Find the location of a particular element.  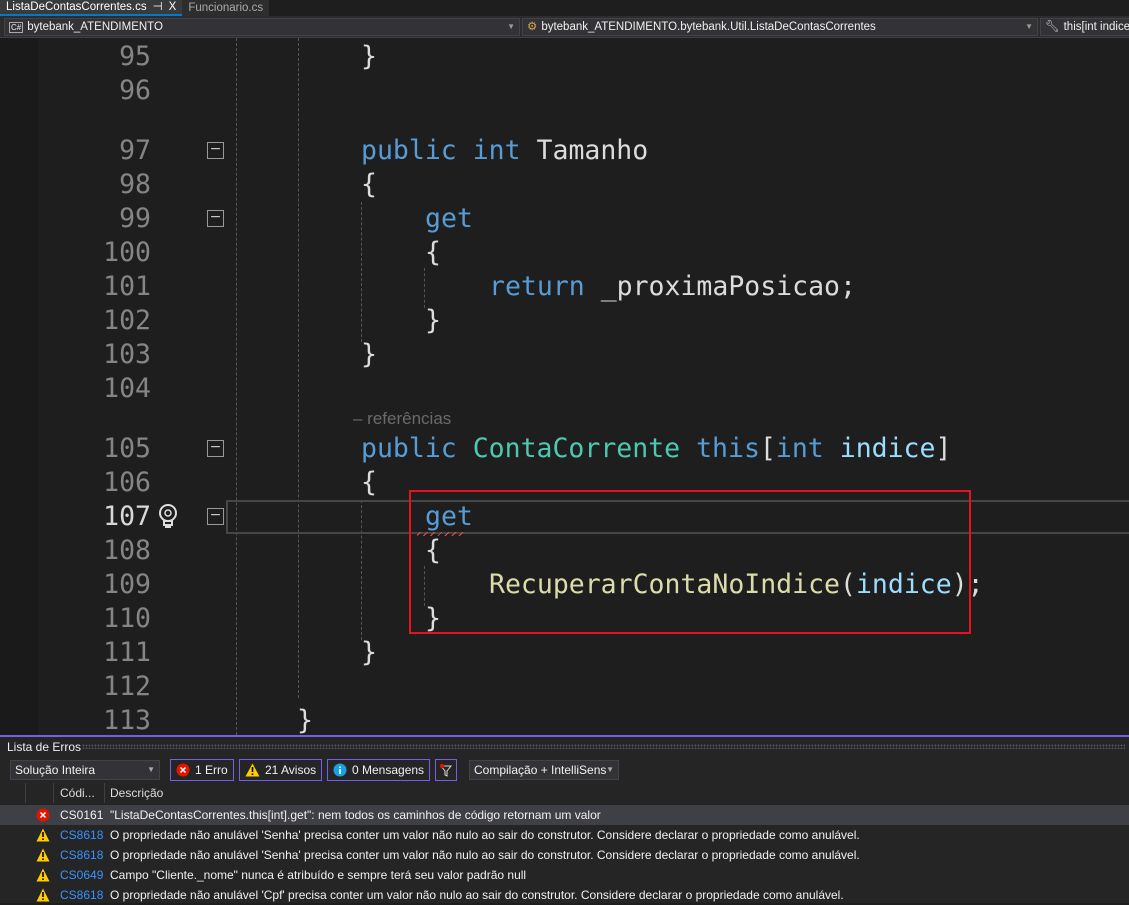

member-name: this[int indice] is located at coordinates (1096, 27).